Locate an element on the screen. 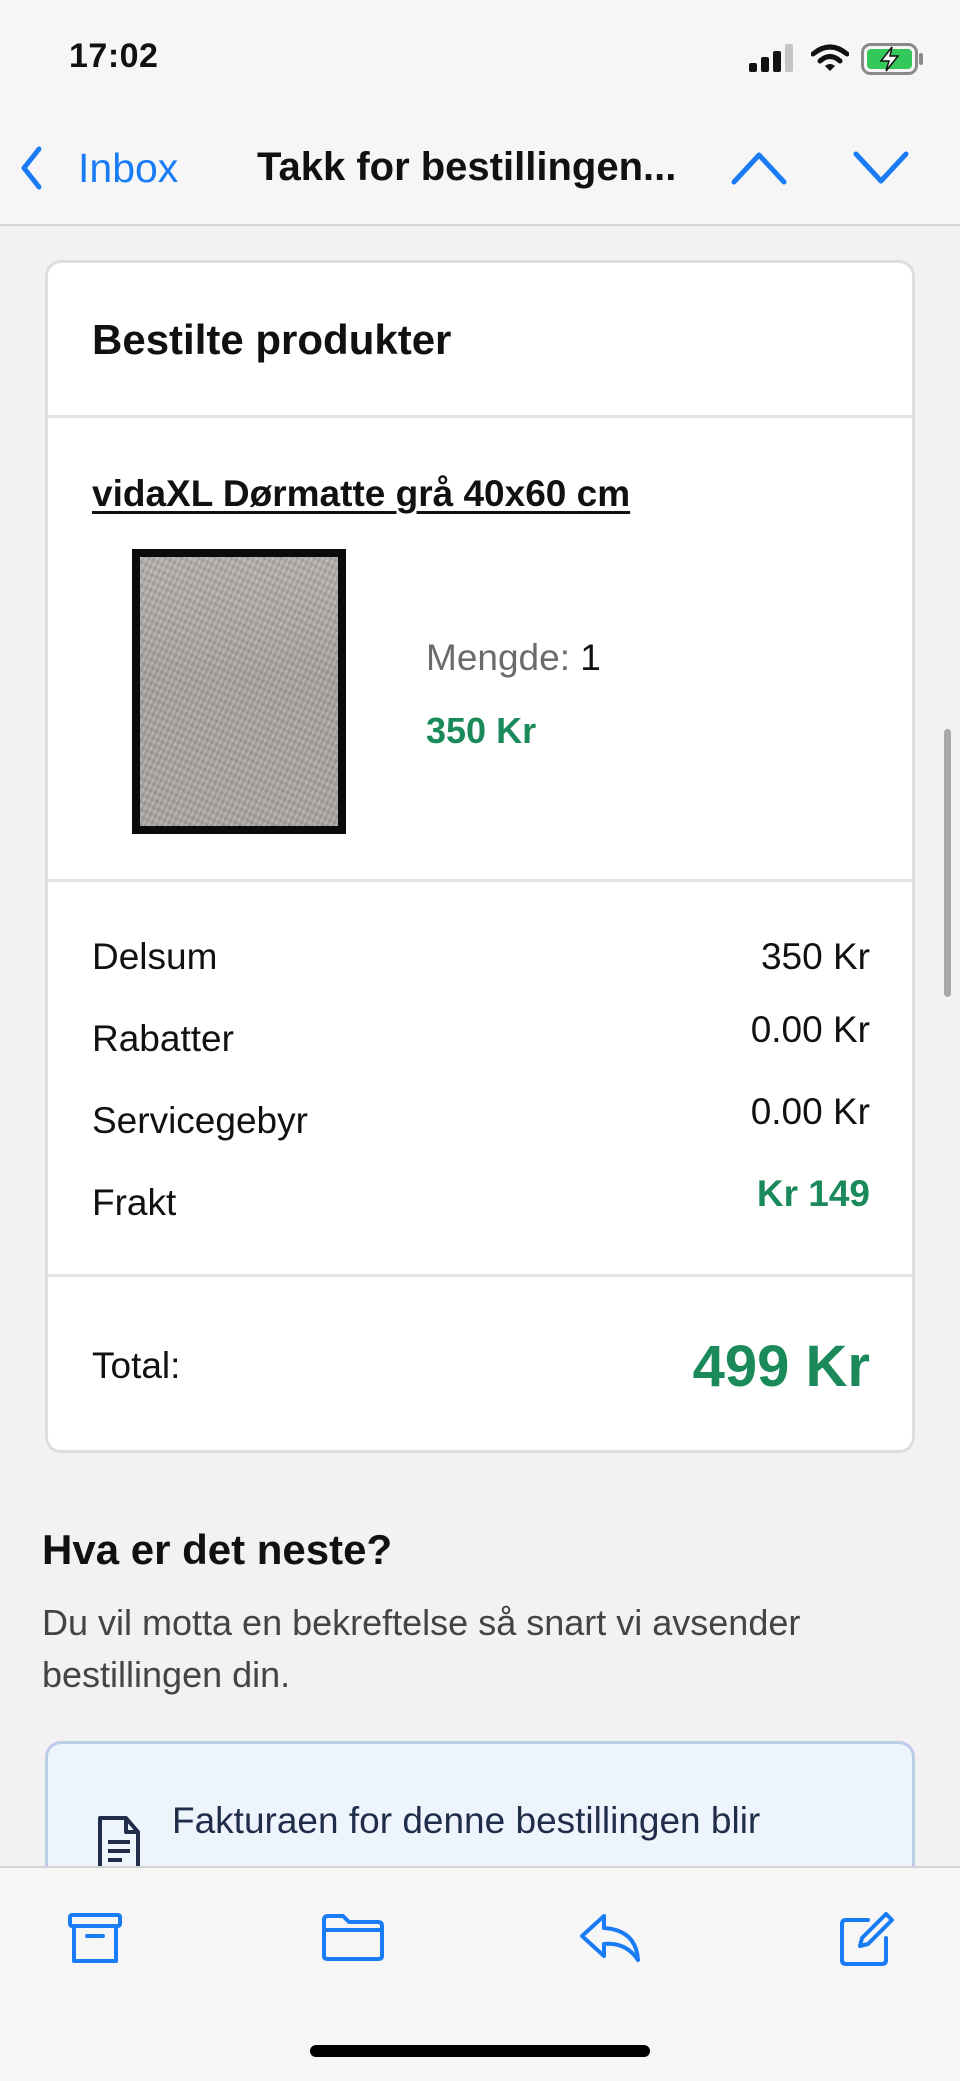 Image resolution: width=960 pixels, height=2081 pixels. wifi-icon is located at coordinates (830, 57).